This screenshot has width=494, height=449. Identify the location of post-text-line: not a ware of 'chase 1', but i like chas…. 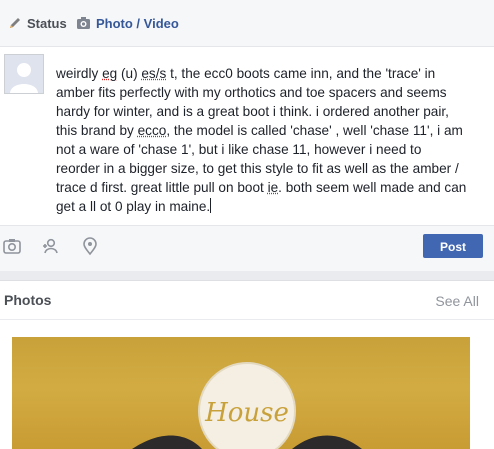
(239, 149).